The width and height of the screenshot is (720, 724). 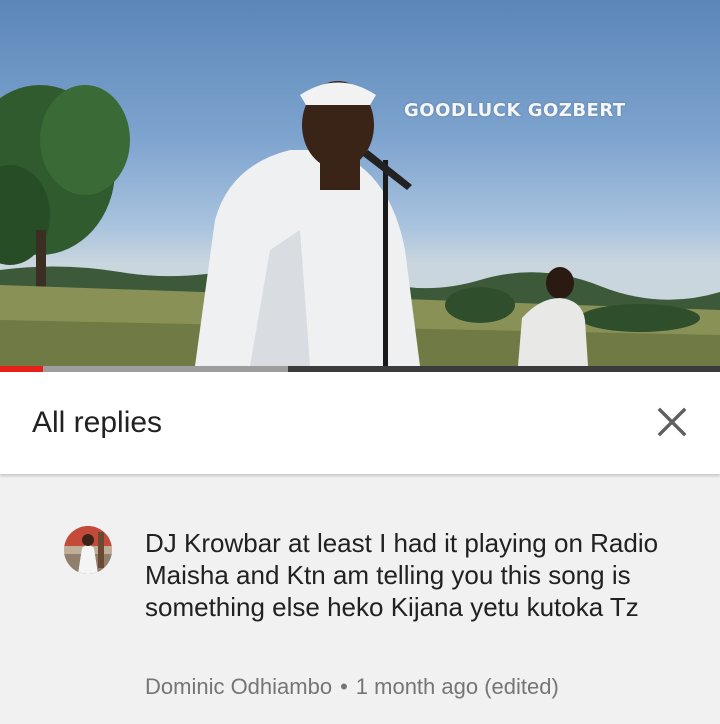 What do you see at coordinates (97, 422) in the screenshot?
I see `replies-title: All replies` at bounding box center [97, 422].